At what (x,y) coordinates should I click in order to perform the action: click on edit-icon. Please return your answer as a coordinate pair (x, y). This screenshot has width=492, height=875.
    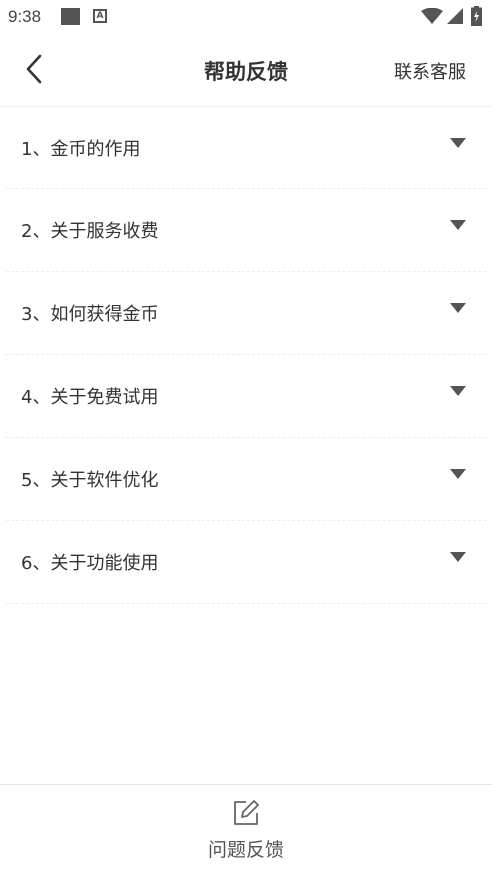
    Looking at the image, I should click on (246, 812).